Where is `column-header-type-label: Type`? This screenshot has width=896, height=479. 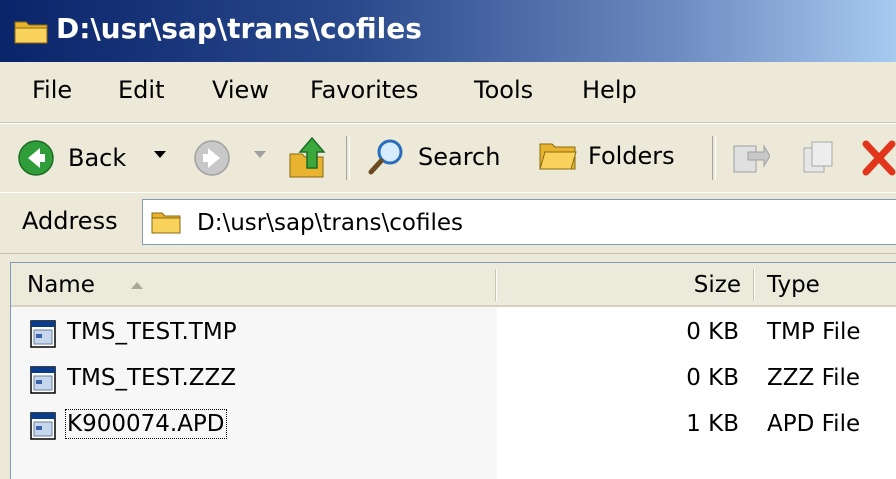
column-header-type-label: Type is located at coordinates (793, 285).